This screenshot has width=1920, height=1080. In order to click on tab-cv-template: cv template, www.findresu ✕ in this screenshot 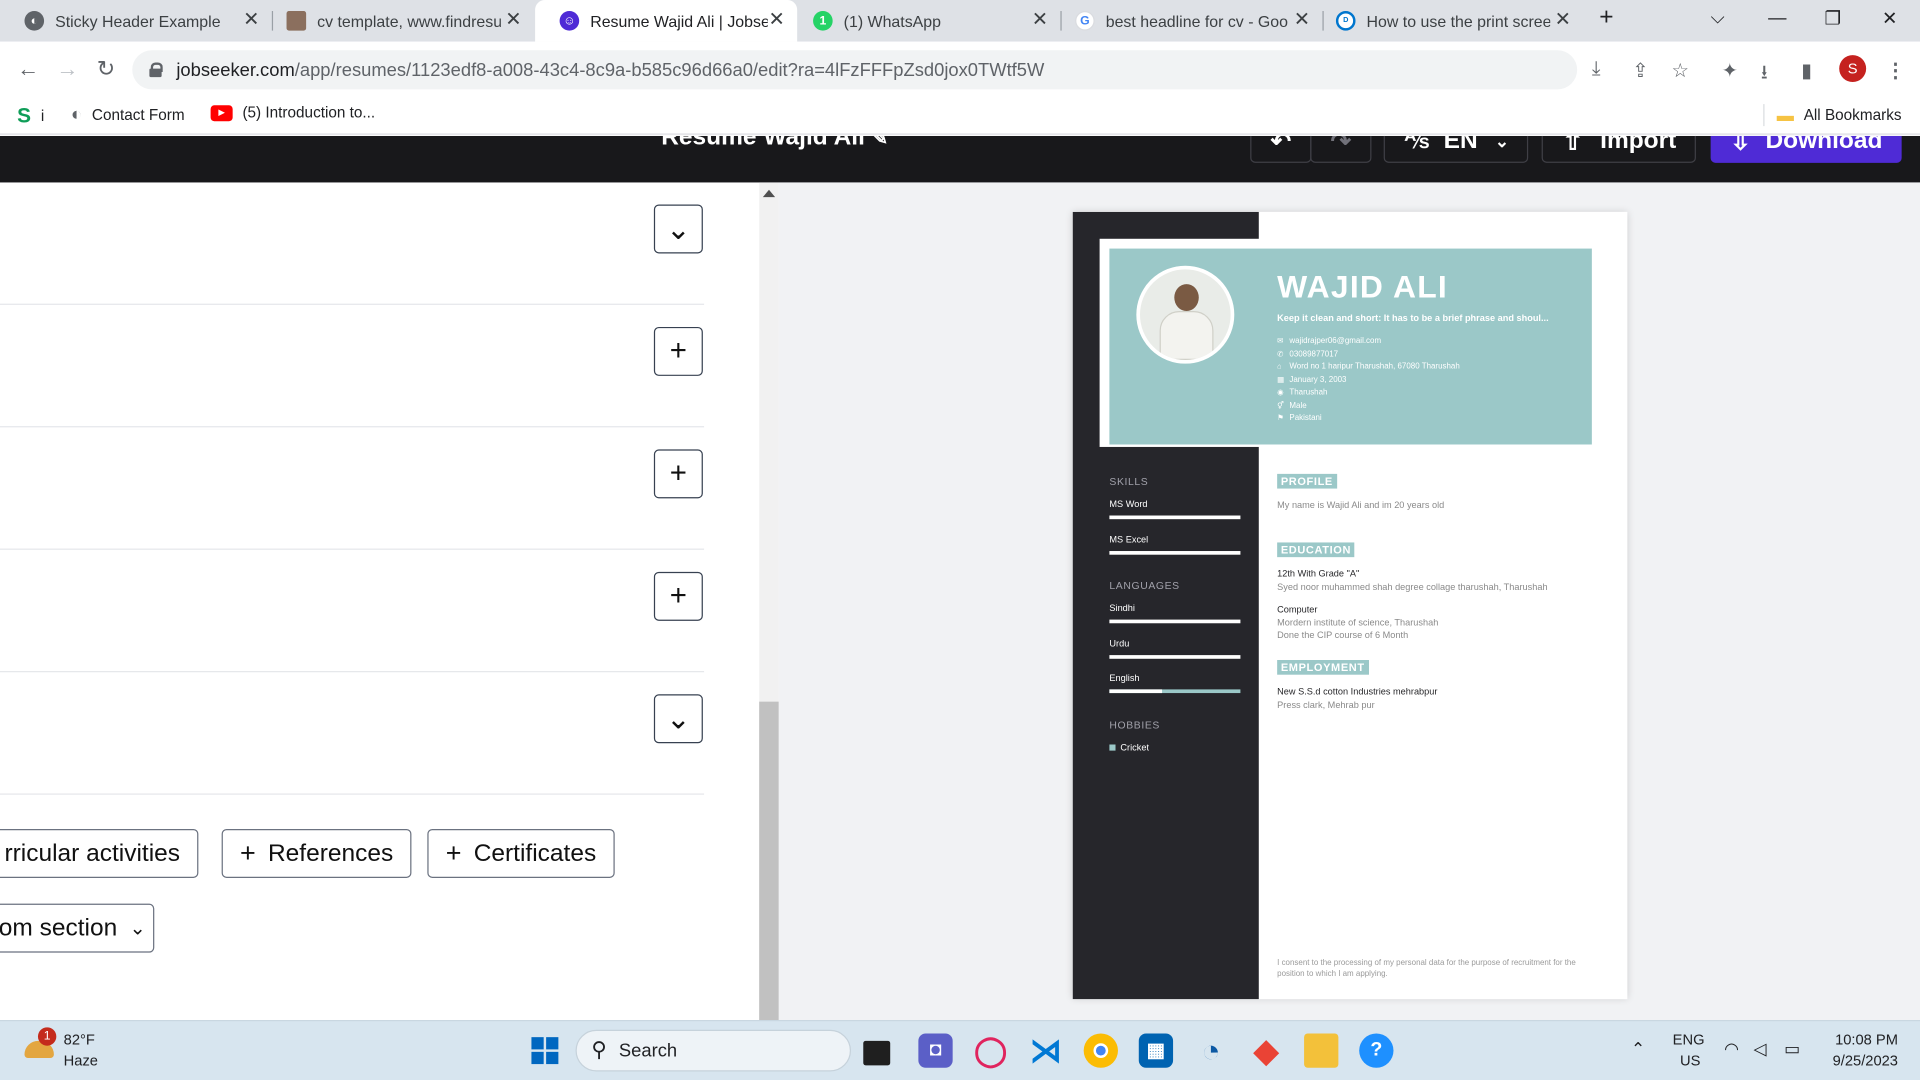, I will do `click(398, 21)`.